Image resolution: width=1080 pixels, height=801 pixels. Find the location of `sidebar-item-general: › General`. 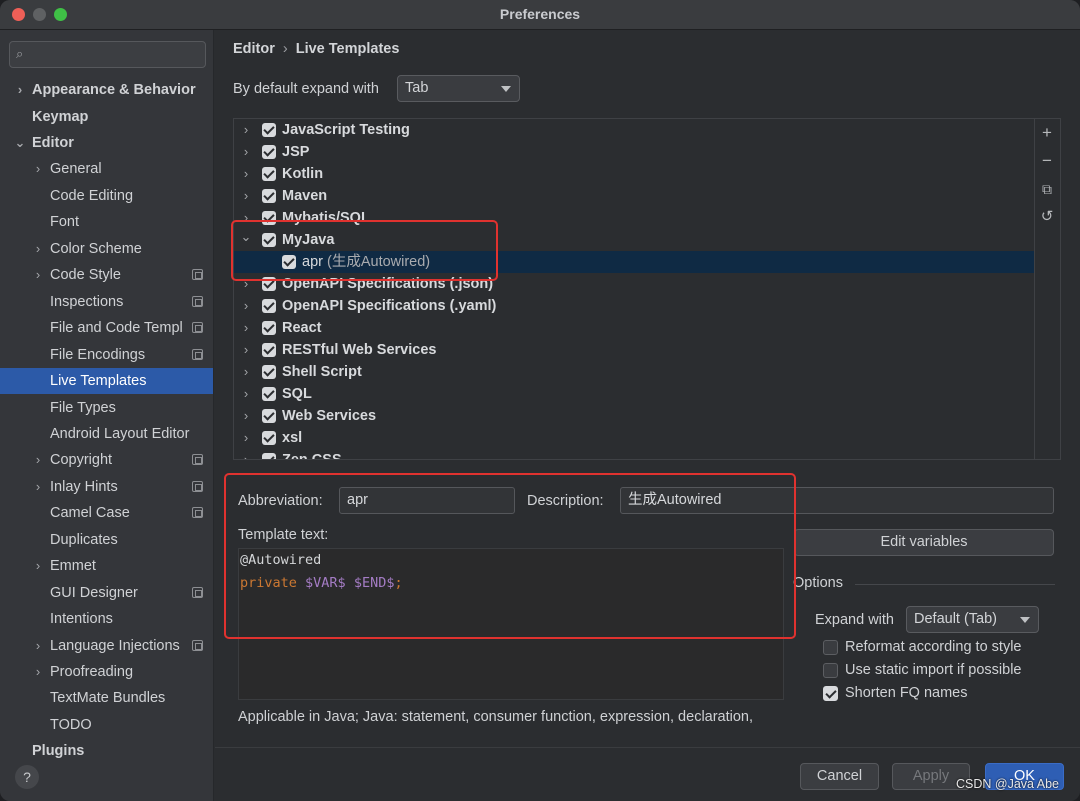

sidebar-item-general: › General is located at coordinates (106, 169).